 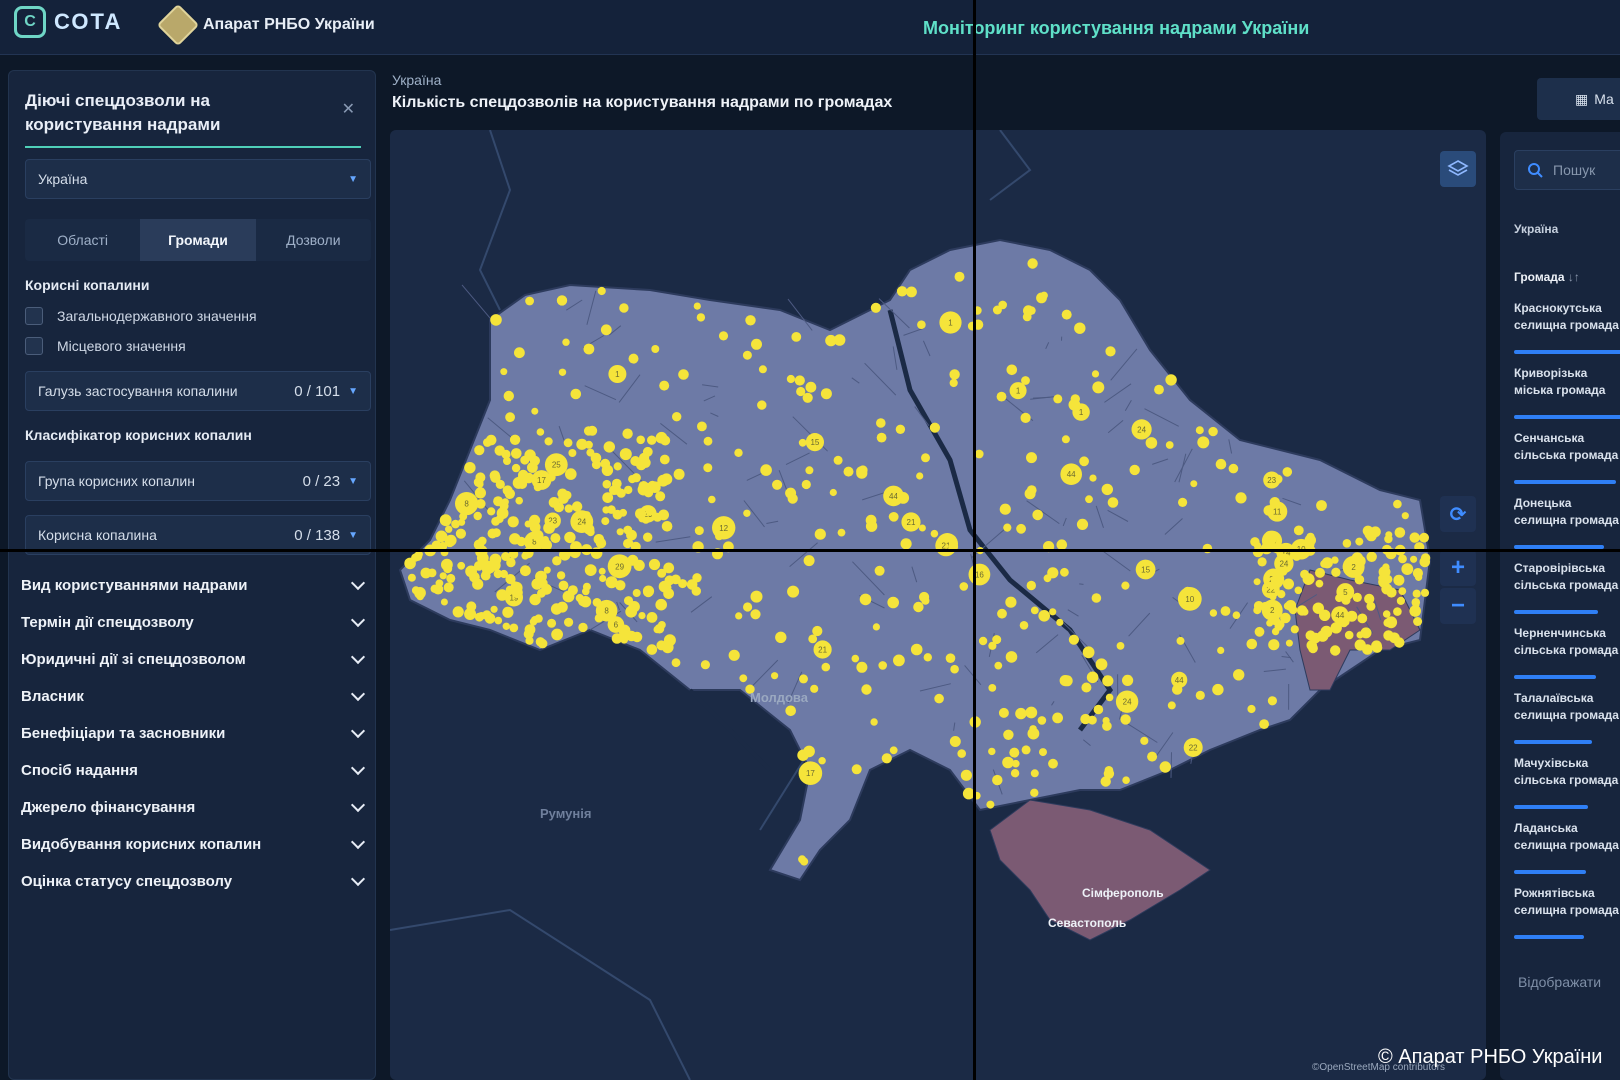 I want to click on accordion-owner: Власник, so click(x=196, y=696).